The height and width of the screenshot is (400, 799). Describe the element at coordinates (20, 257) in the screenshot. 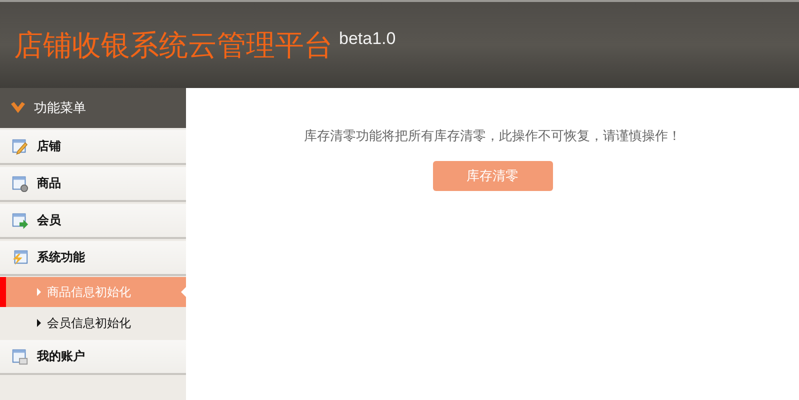

I see `lightning-document-icon` at that location.